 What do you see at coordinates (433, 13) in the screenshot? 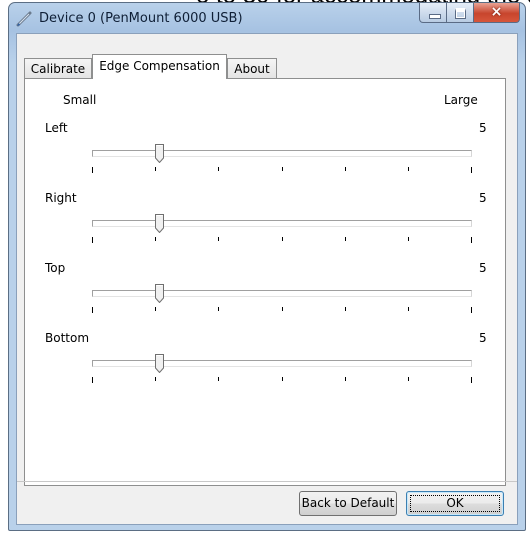
I see `minimize-button` at bounding box center [433, 13].